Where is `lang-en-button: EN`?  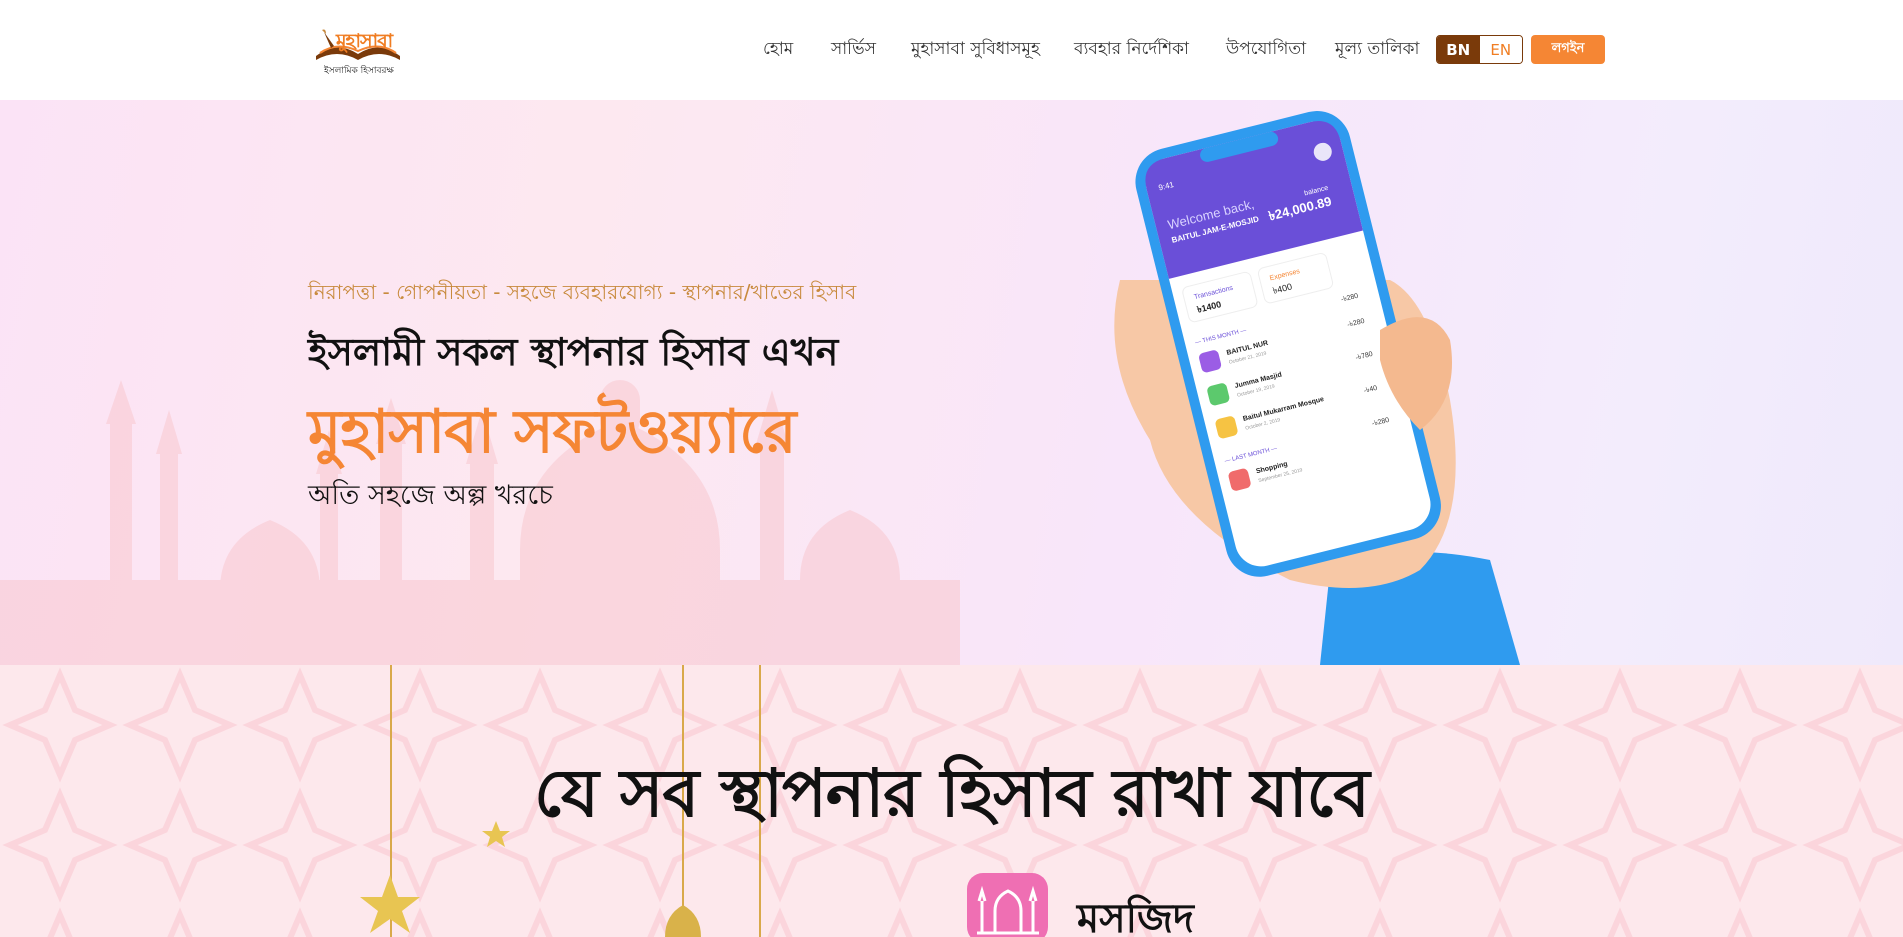
lang-en-button: EN is located at coordinates (1500, 49).